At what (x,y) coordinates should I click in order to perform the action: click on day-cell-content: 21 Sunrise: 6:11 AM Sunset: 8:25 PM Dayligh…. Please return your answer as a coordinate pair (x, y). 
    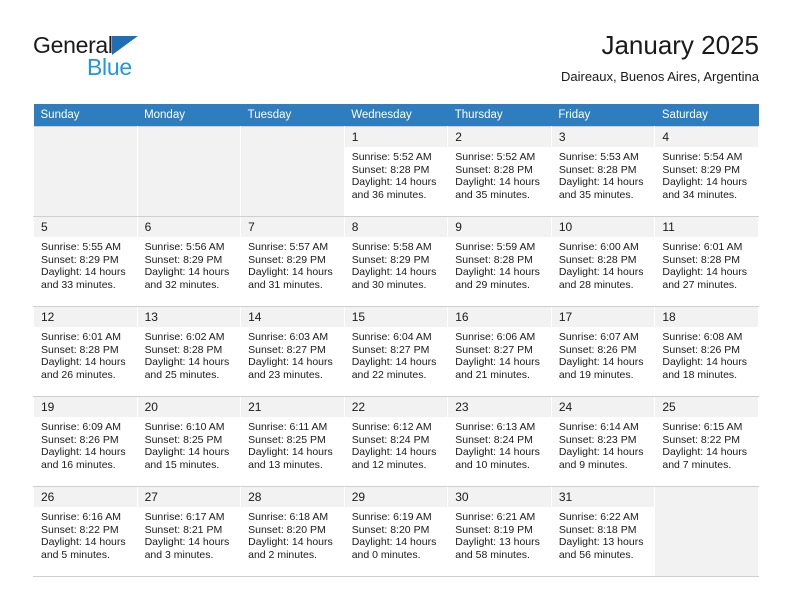
    Looking at the image, I should click on (292, 441).